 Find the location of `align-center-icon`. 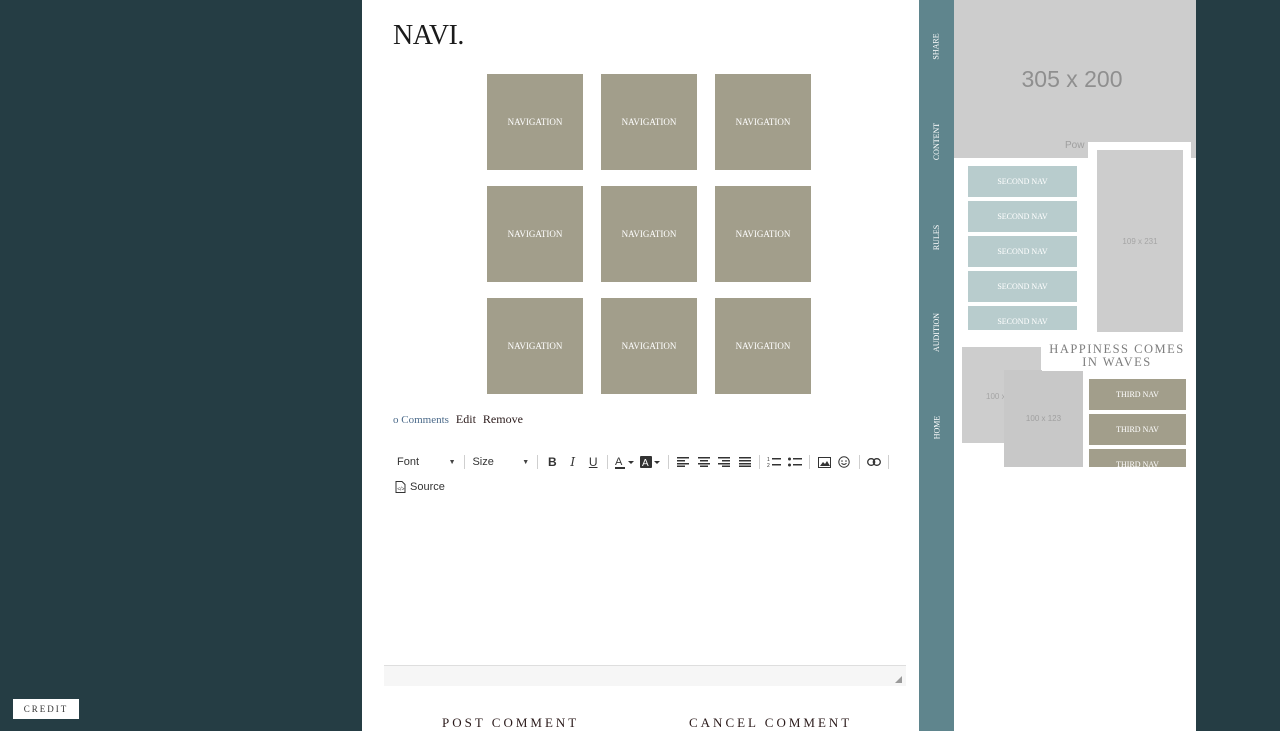

align-center-icon is located at coordinates (704, 462).